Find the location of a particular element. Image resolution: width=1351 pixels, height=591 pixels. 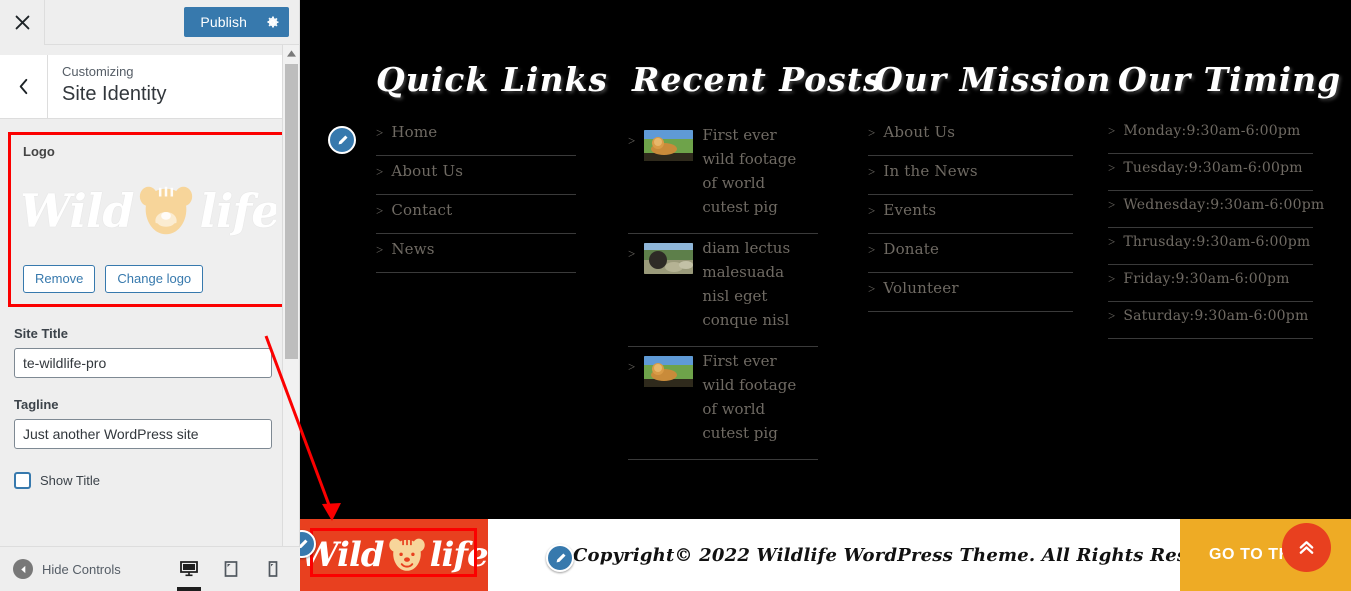

list-item: > Thrusday:9:30am-6:00pm is located at coordinates (1210, 246).